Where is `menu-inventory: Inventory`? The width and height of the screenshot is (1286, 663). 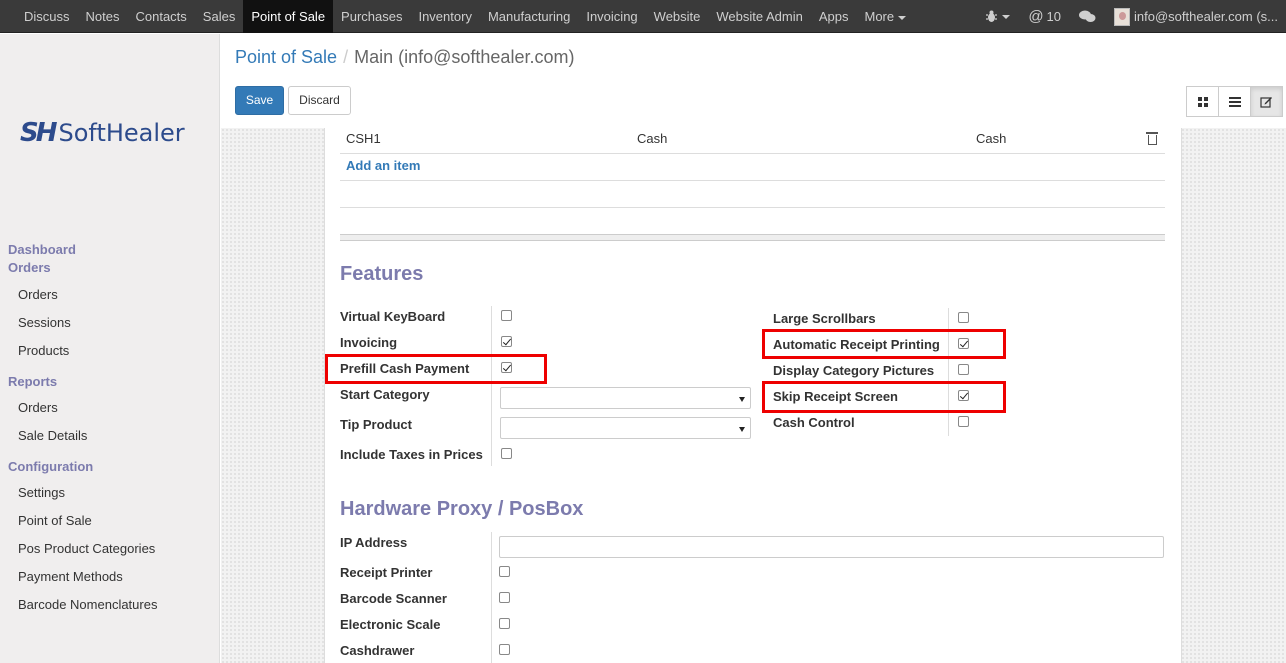 menu-inventory: Inventory is located at coordinates (444, 16).